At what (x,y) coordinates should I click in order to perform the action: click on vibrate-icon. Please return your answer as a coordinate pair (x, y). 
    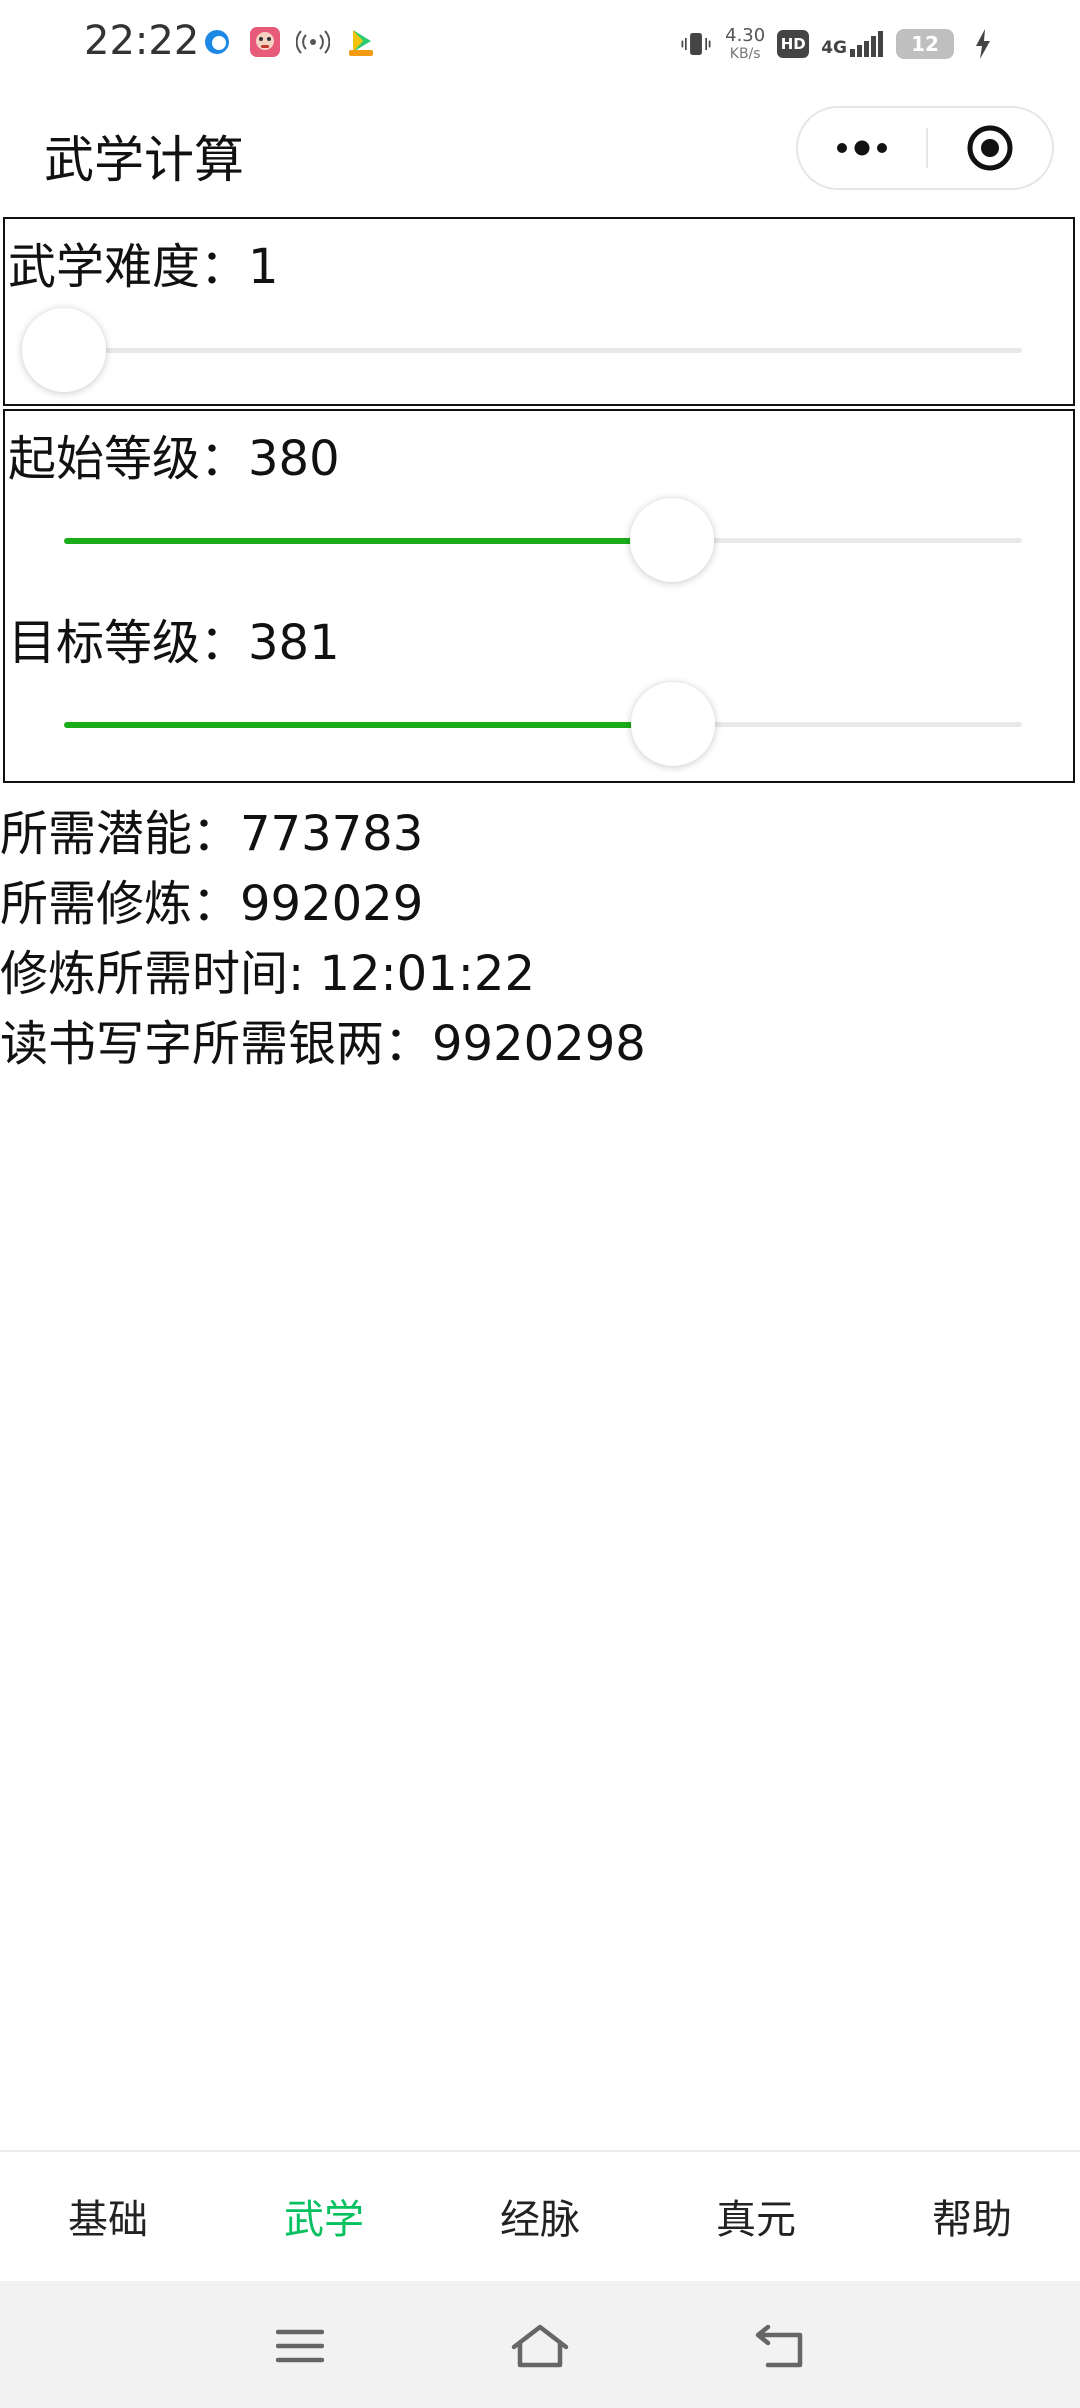
    Looking at the image, I should click on (696, 44).